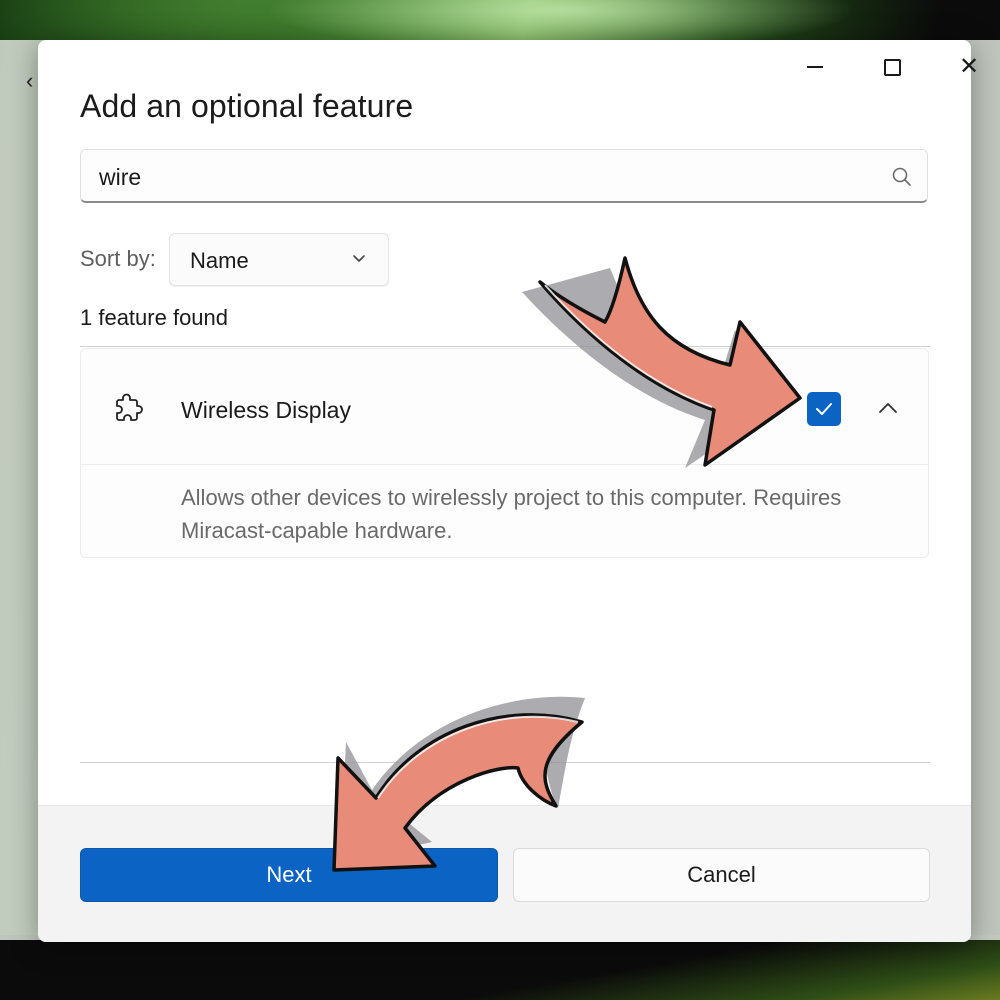 This screenshot has height=1000, width=1000. I want to click on maximize-button, so click(892, 67).